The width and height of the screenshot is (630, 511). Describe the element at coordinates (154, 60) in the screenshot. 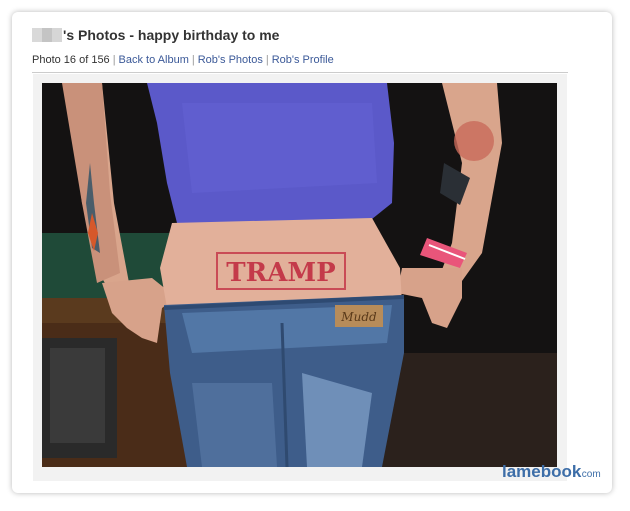

I see `back-to-album-link: Back to Album` at that location.